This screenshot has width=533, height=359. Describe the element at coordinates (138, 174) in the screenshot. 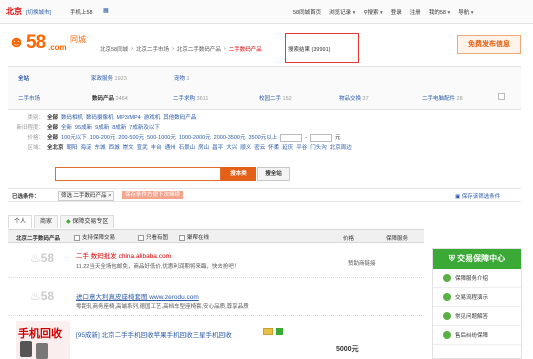

I see `search-input` at that location.